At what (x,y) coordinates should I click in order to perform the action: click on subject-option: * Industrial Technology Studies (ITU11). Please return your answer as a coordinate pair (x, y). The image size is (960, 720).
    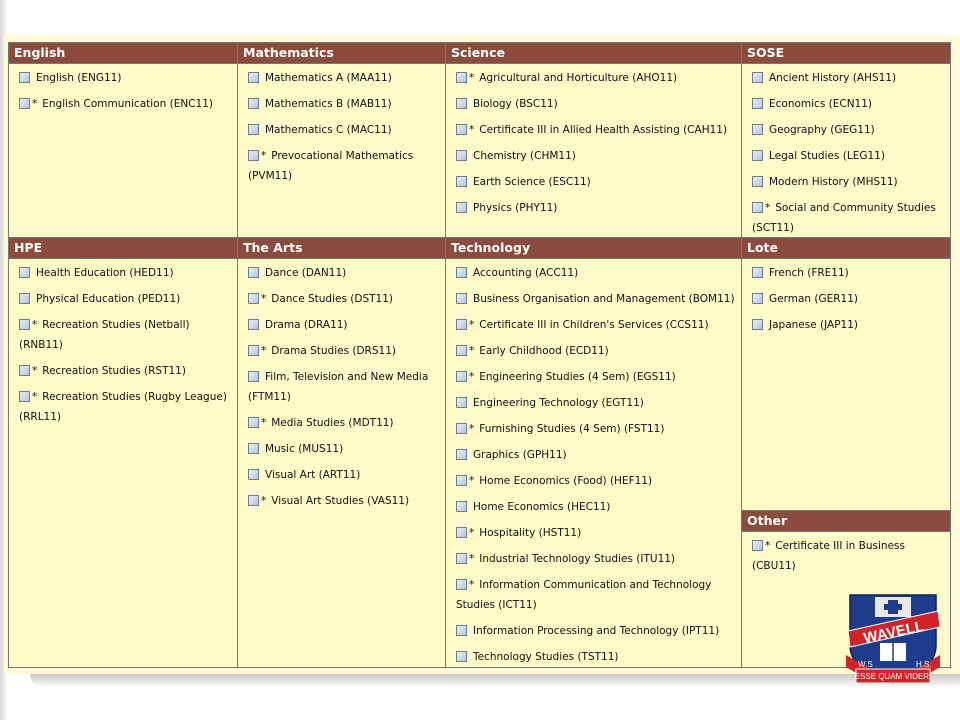
    Looking at the image, I should click on (594, 559).